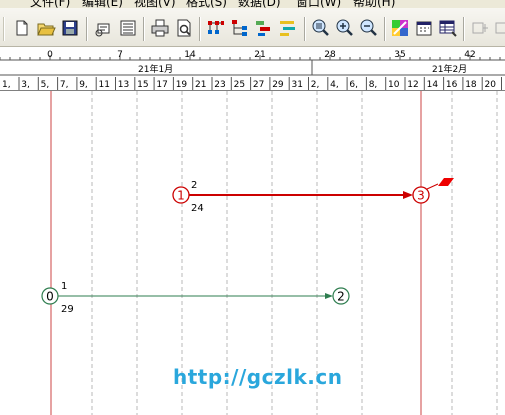 The image size is (505, 415). Describe the element at coordinates (160, 28) in the screenshot. I see `print-icon` at that location.